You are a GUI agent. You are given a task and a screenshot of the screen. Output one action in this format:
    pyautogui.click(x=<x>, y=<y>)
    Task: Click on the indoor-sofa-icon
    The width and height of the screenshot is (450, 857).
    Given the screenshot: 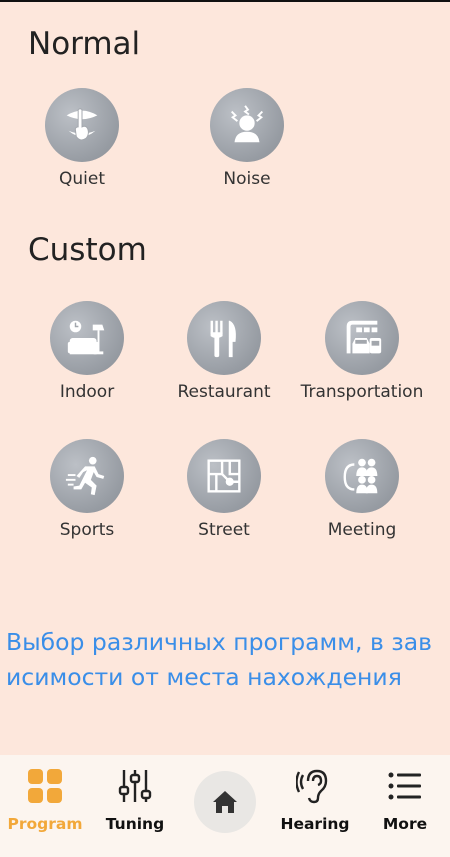 What is the action you would take?
    pyautogui.click(x=87, y=338)
    